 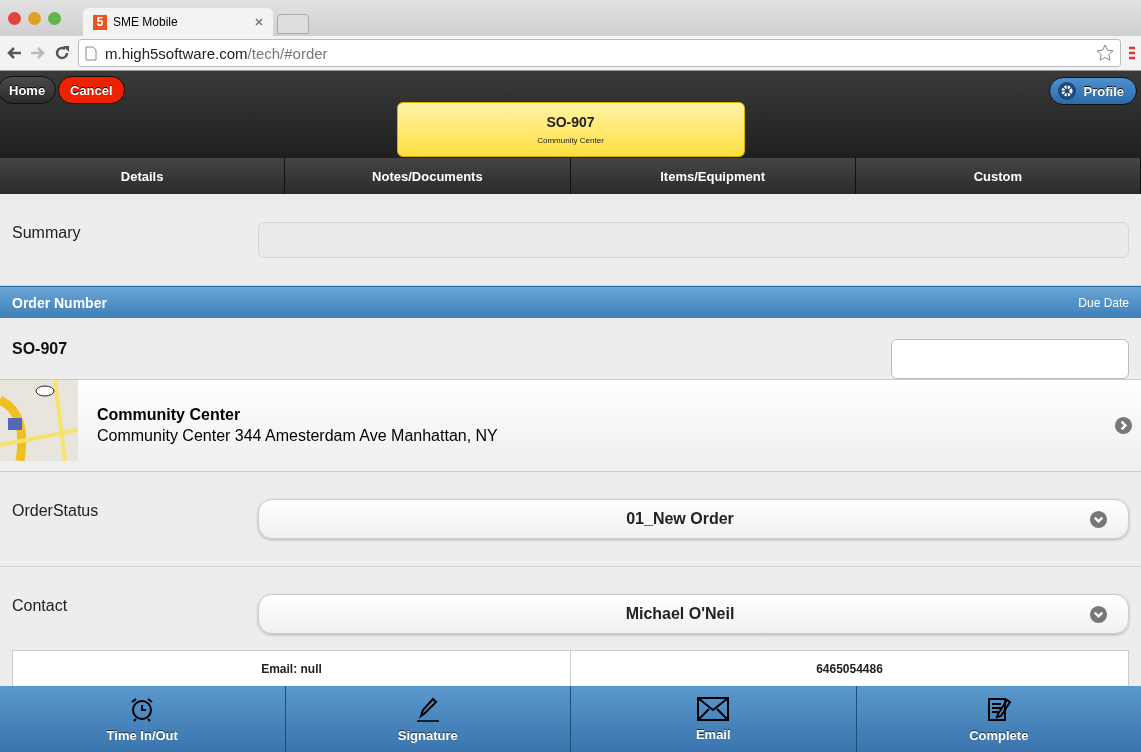 I want to click on tab: Custom, so click(x=998, y=176).